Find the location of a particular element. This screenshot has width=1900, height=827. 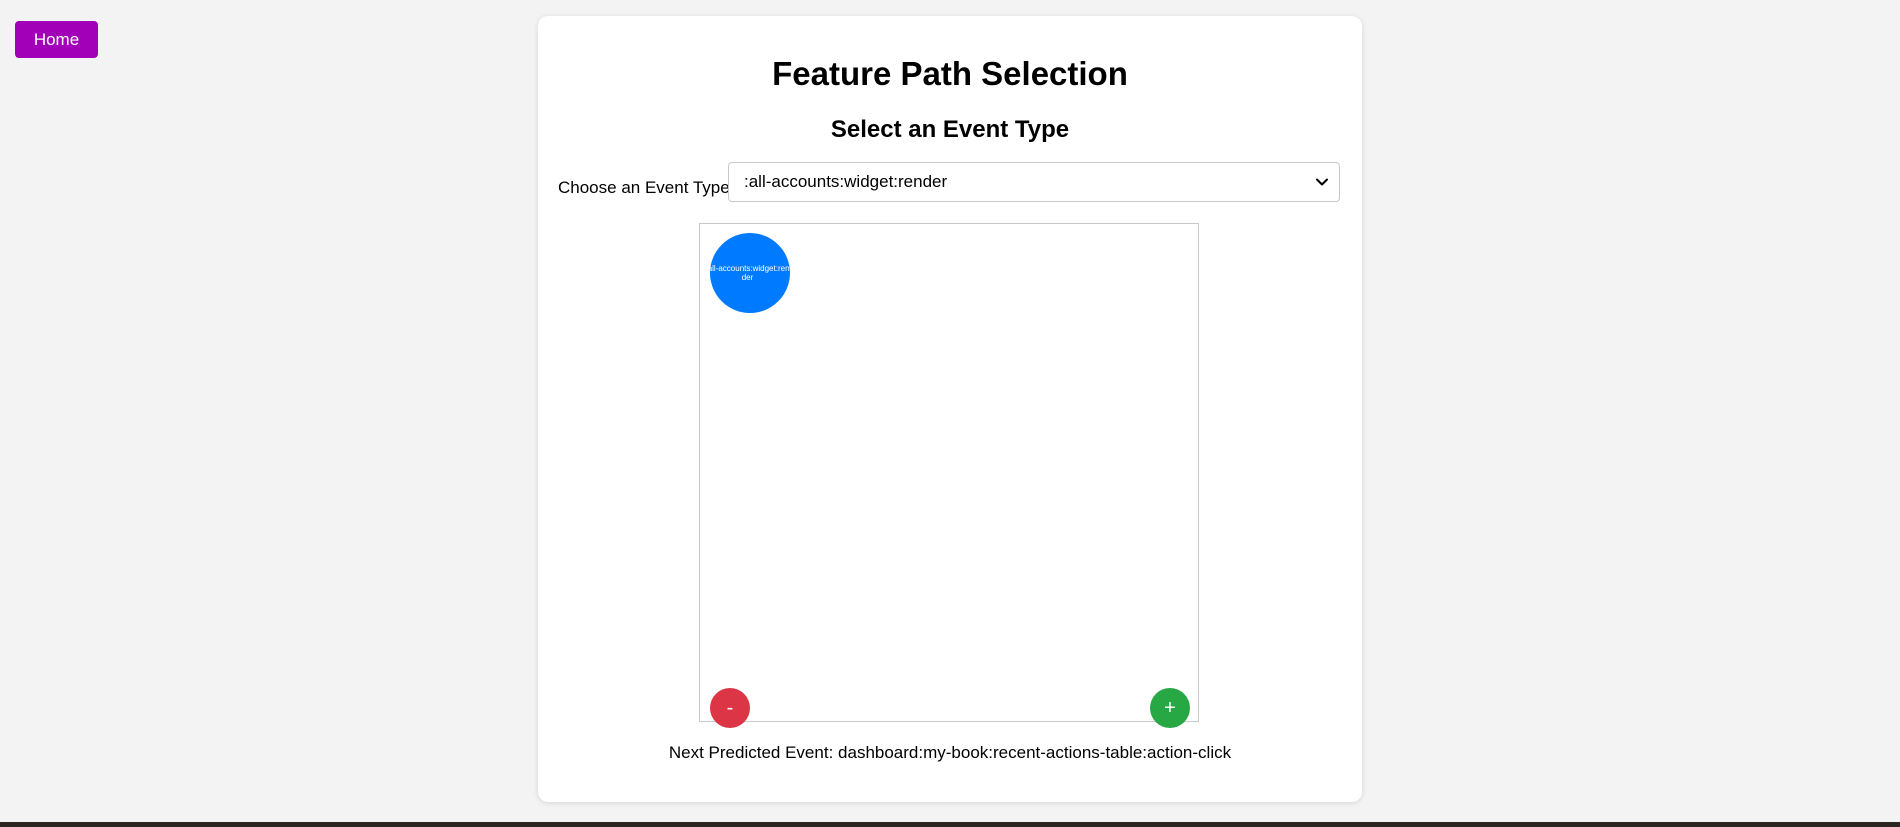

prediction-label: Next Predicted Event: is located at coordinates (751, 752).